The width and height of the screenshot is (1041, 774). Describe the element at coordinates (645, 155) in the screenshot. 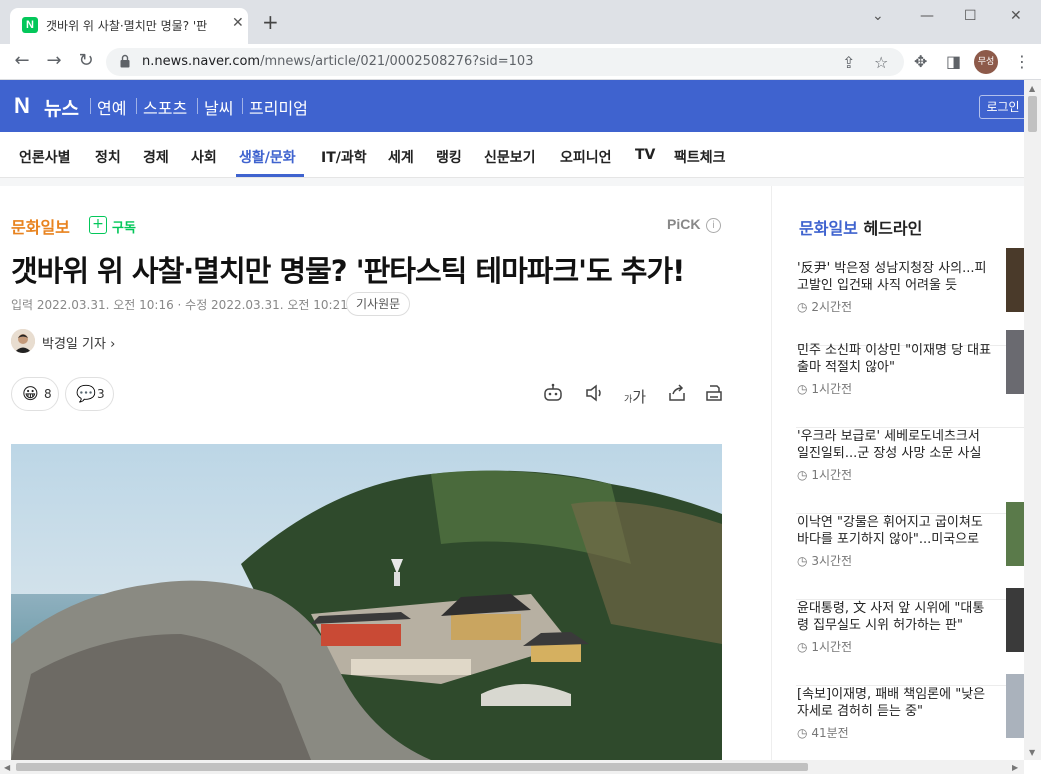

I see `category-tab-tv: TV` at that location.